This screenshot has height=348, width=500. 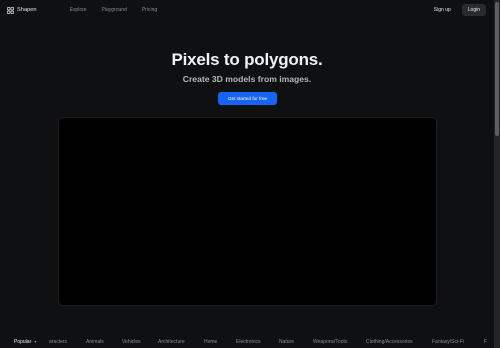 What do you see at coordinates (247, 79) in the screenshot?
I see `hero-subtitle: Create 3D models from images.` at bounding box center [247, 79].